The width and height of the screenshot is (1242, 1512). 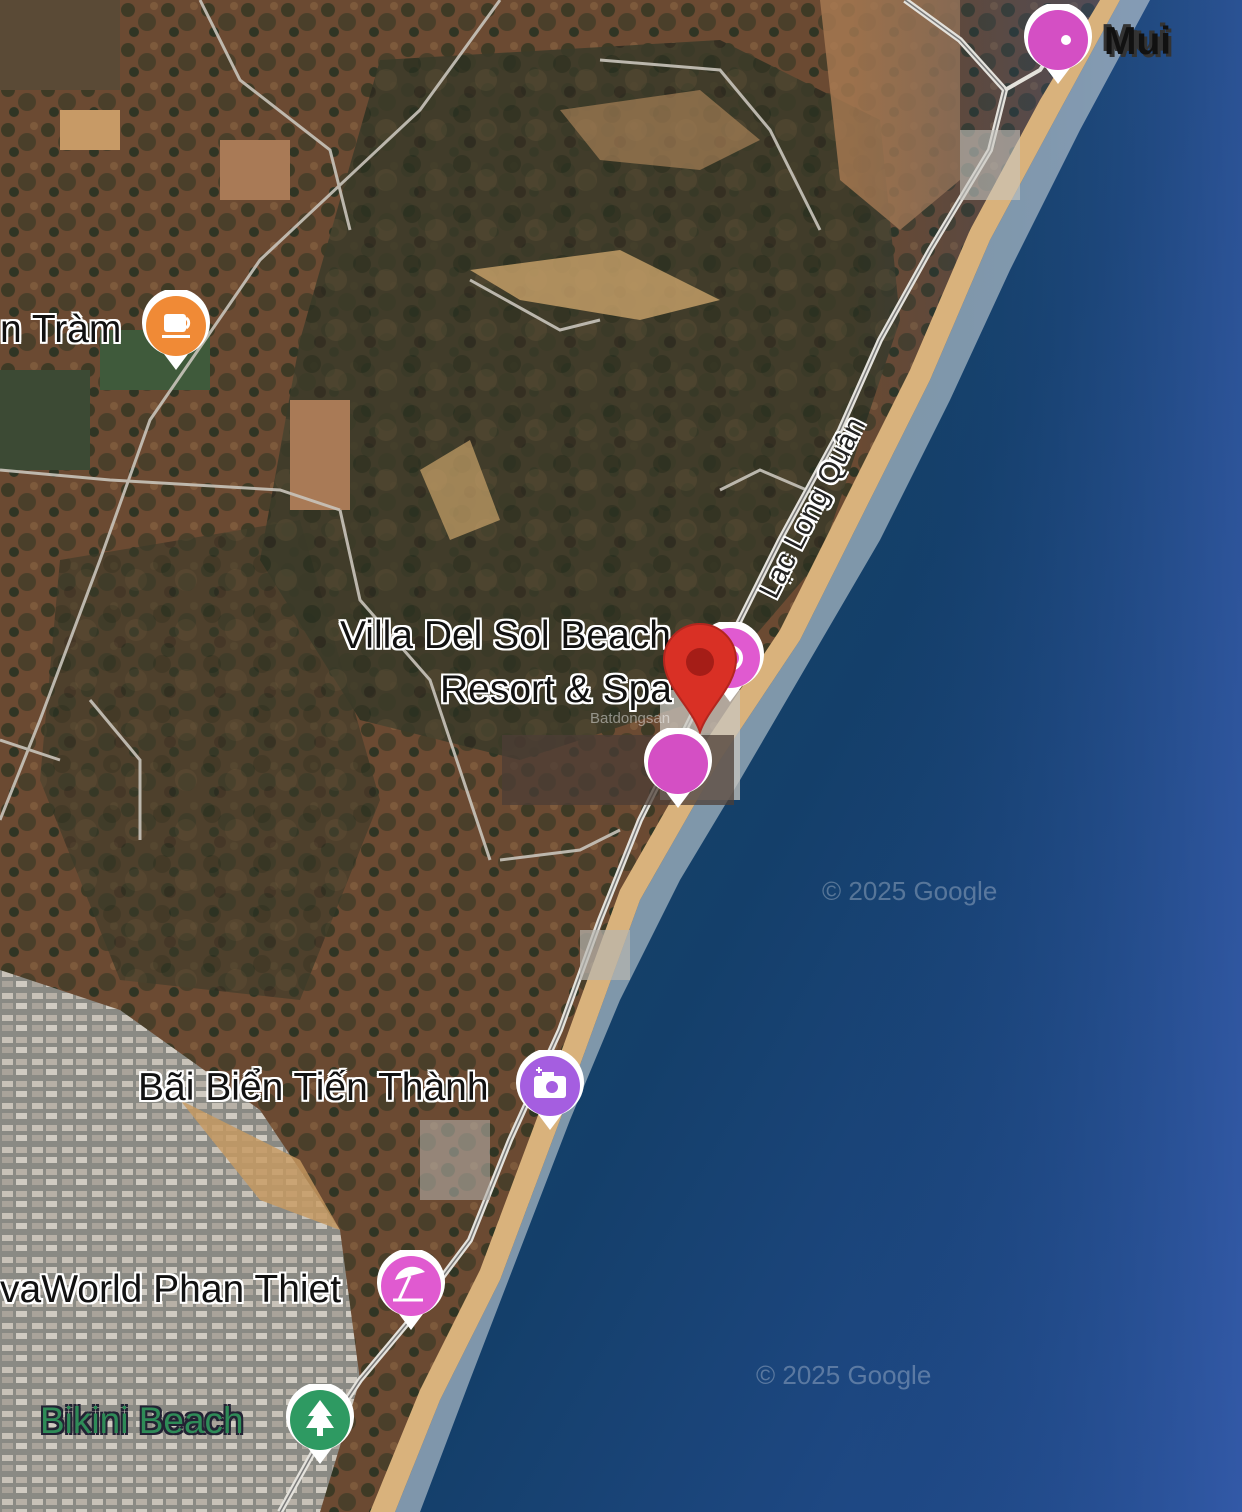 I want to click on cafe-pin, so click(x=176, y=332).